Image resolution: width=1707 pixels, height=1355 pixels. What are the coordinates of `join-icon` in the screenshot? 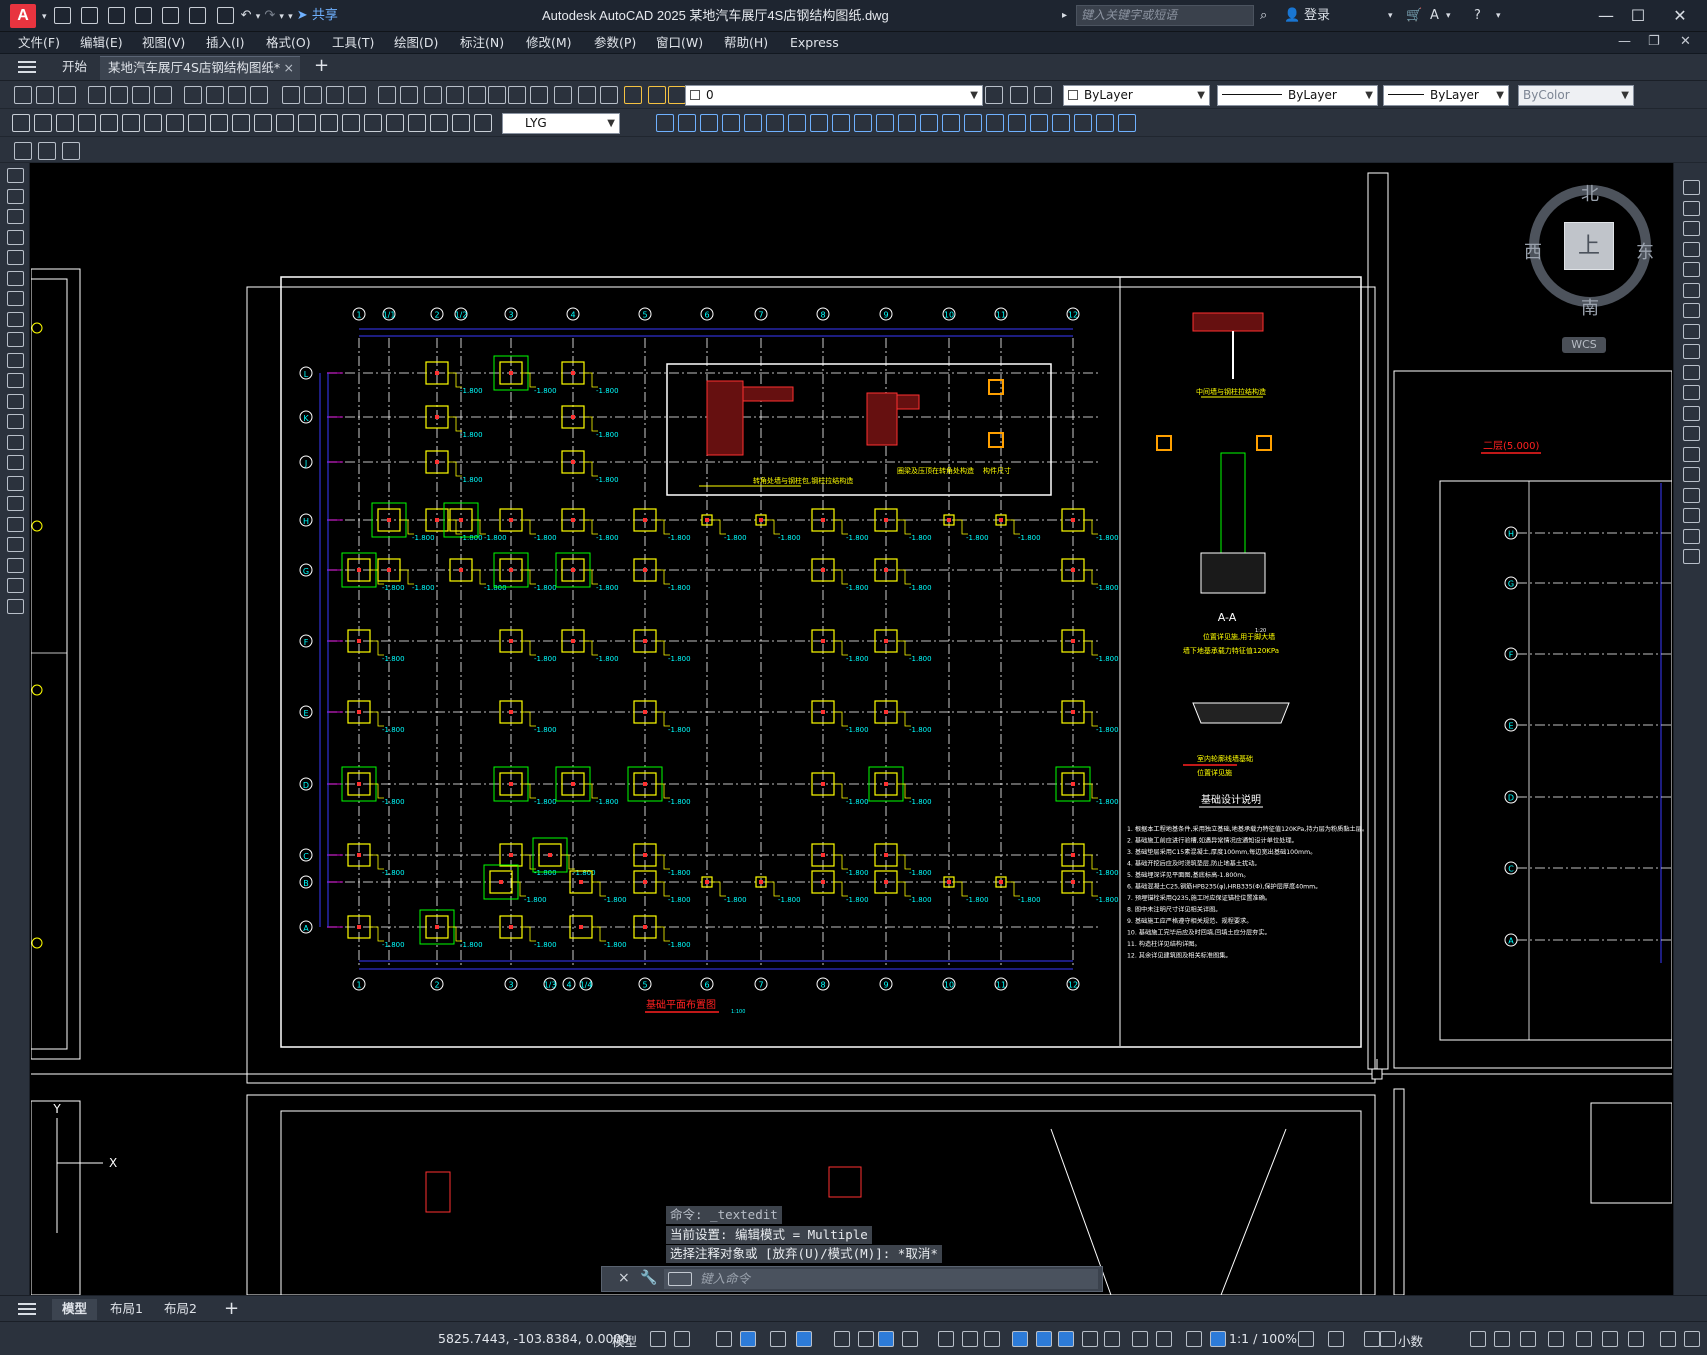 It's located at (1691, 454).